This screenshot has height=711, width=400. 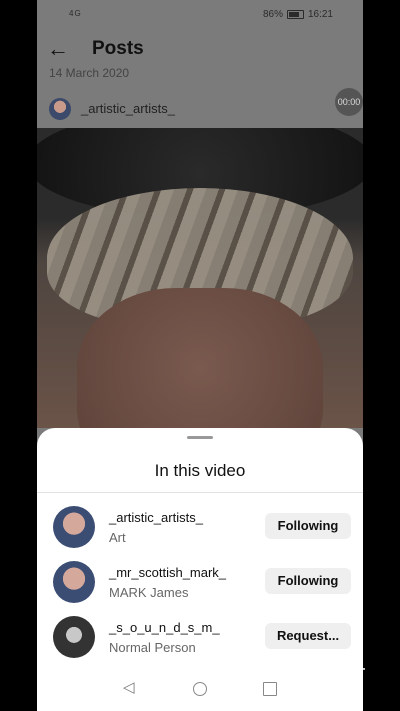 I want to click on network-indicator: 4G, so click(x=75, y=13).